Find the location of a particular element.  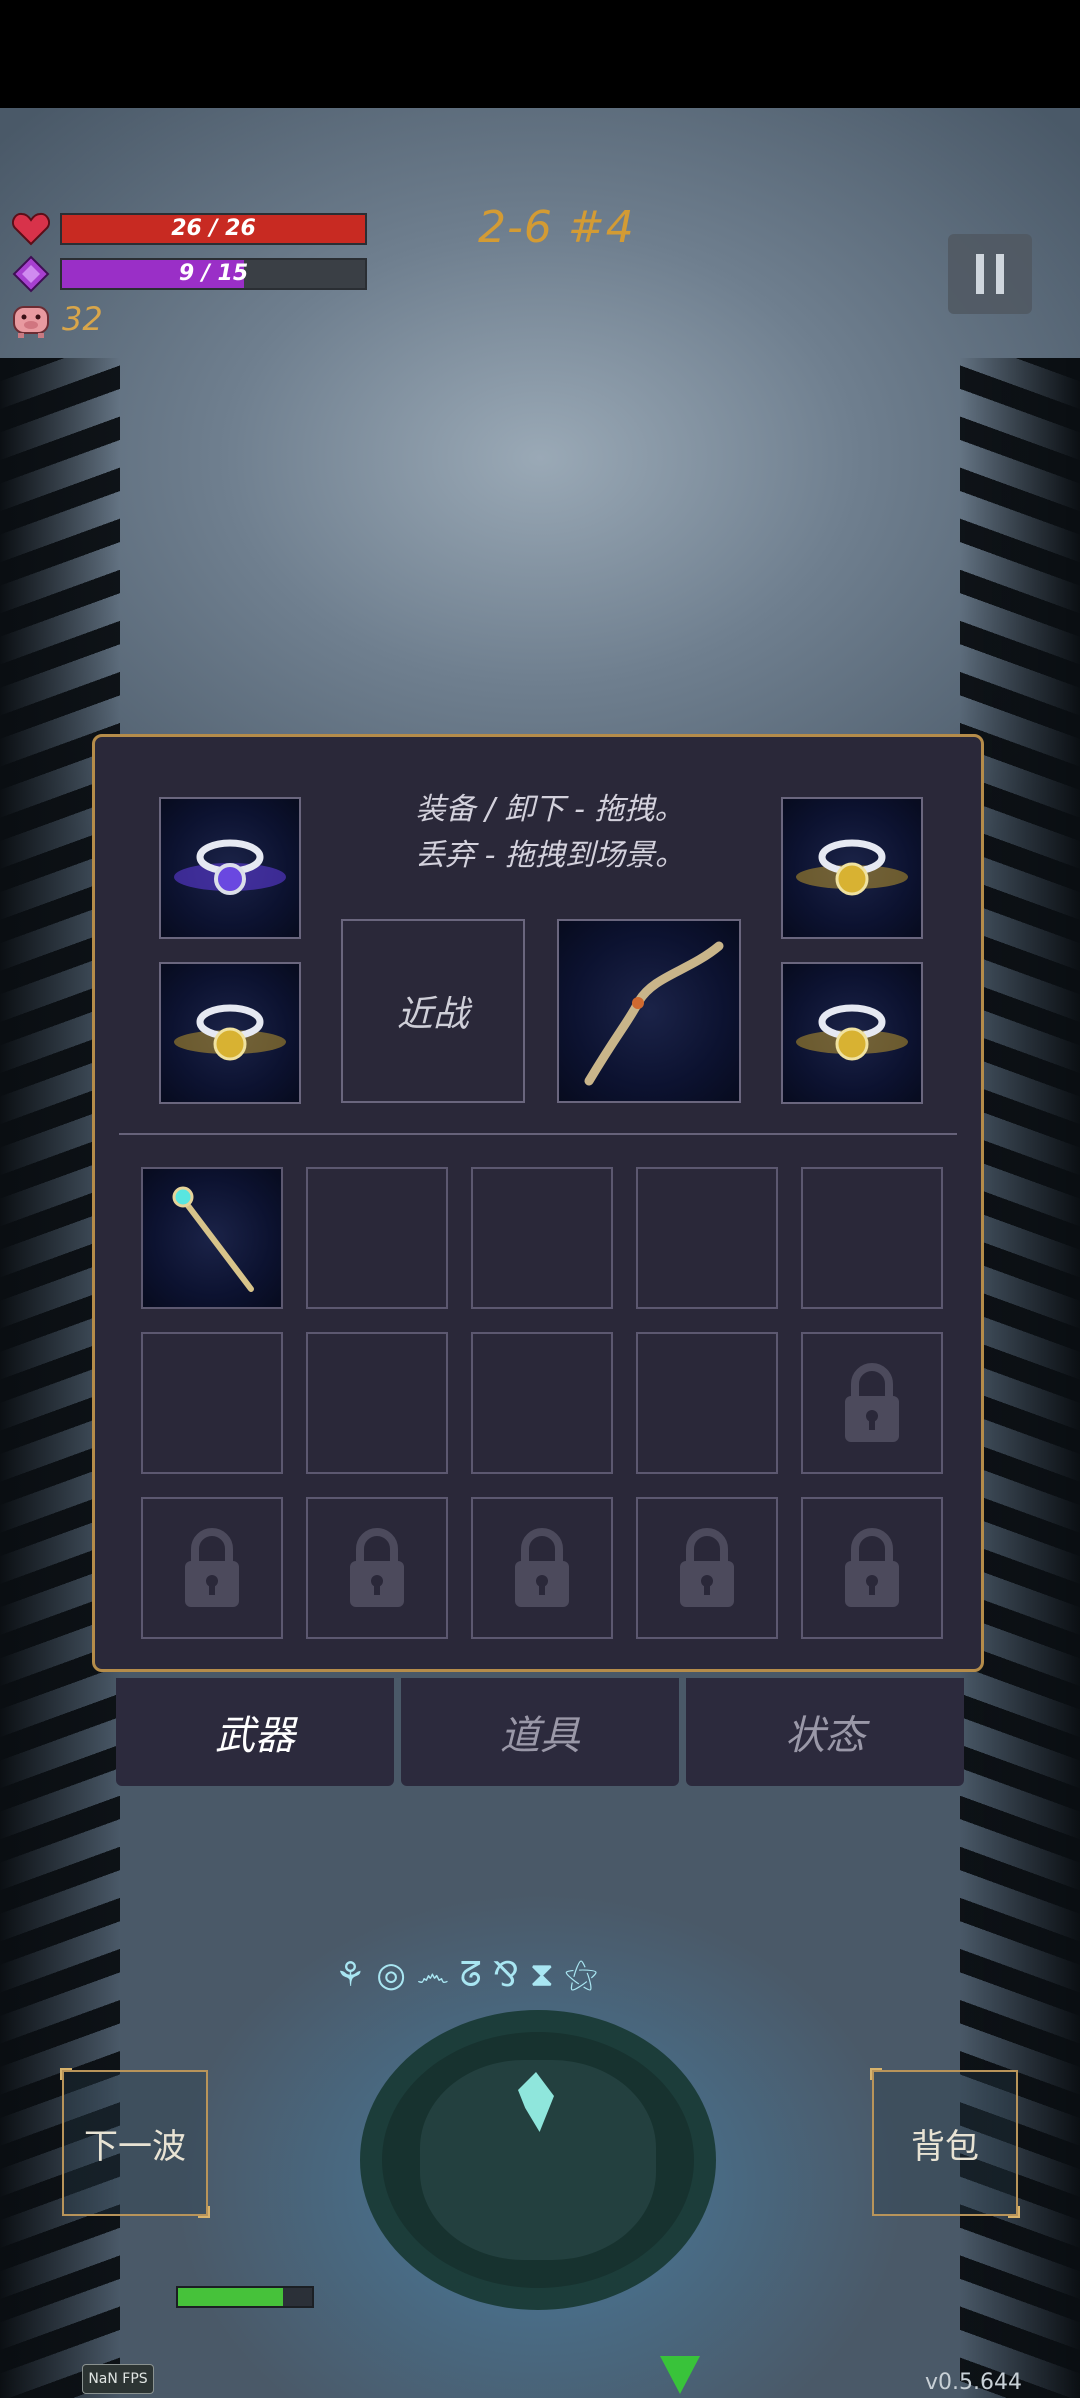

ranged-weapon-slot is located at coordinates (649, 1011).